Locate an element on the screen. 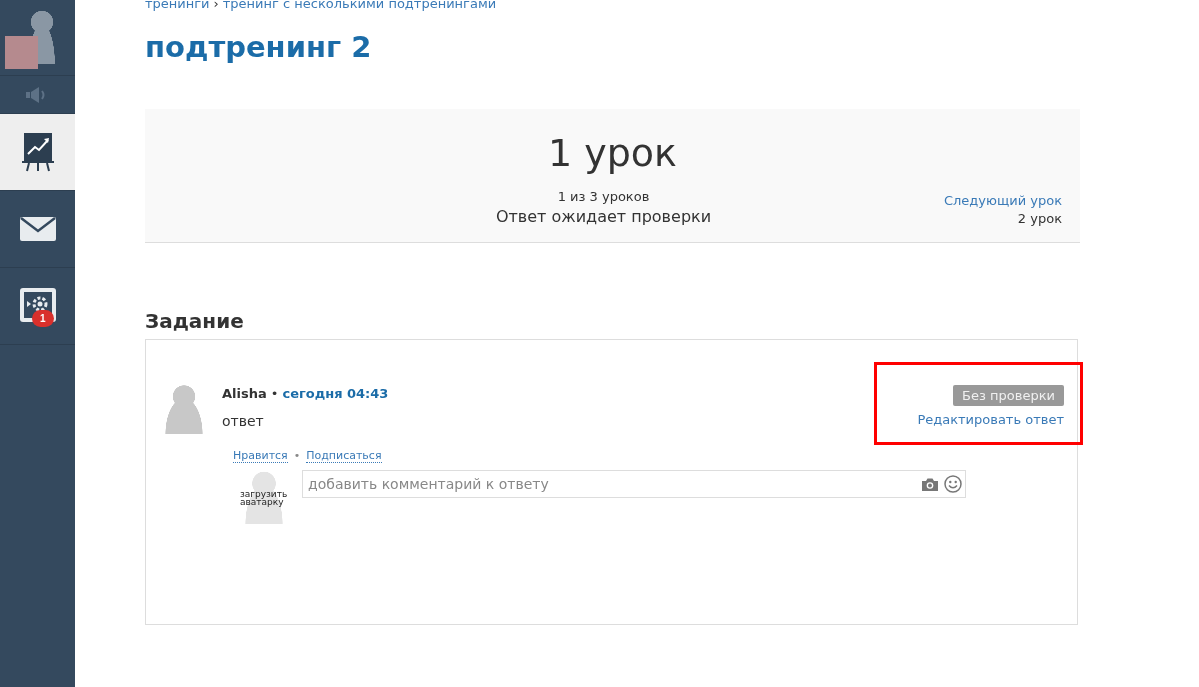 Image resolution: width=1199 pixels, height=687 pixels. next-lesson-link: Следующий урок is located at coordinates (977, 200).